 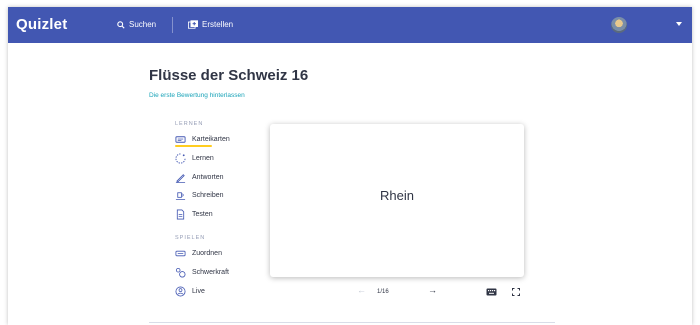 I want to click on fullscreen-icon, so click(x=516, y=292).